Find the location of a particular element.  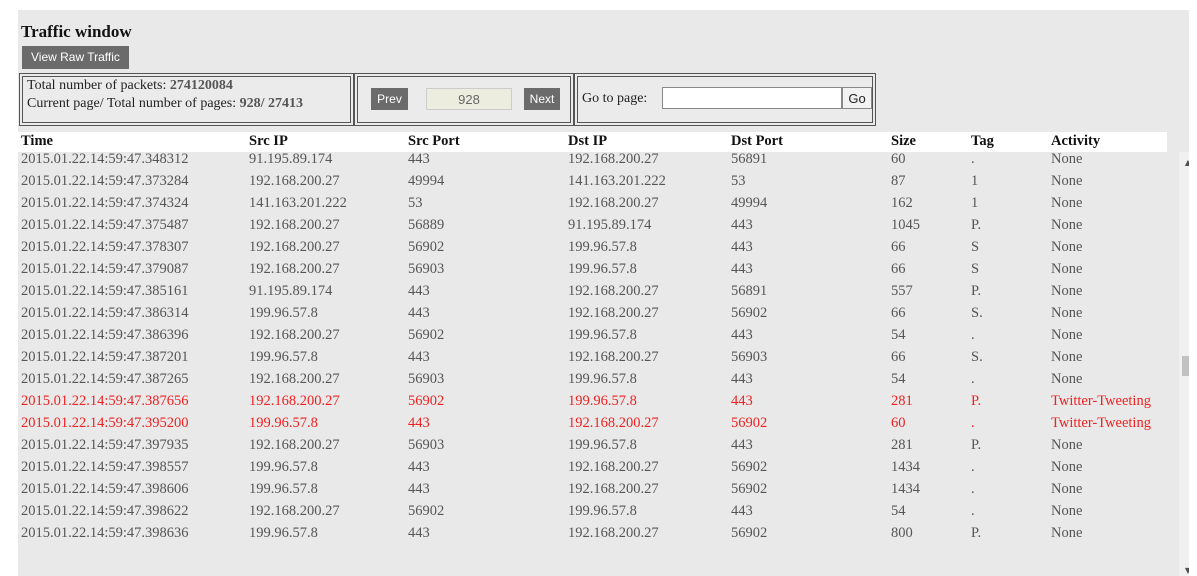

cell-size: 281 is located at coordinates (902, 401).